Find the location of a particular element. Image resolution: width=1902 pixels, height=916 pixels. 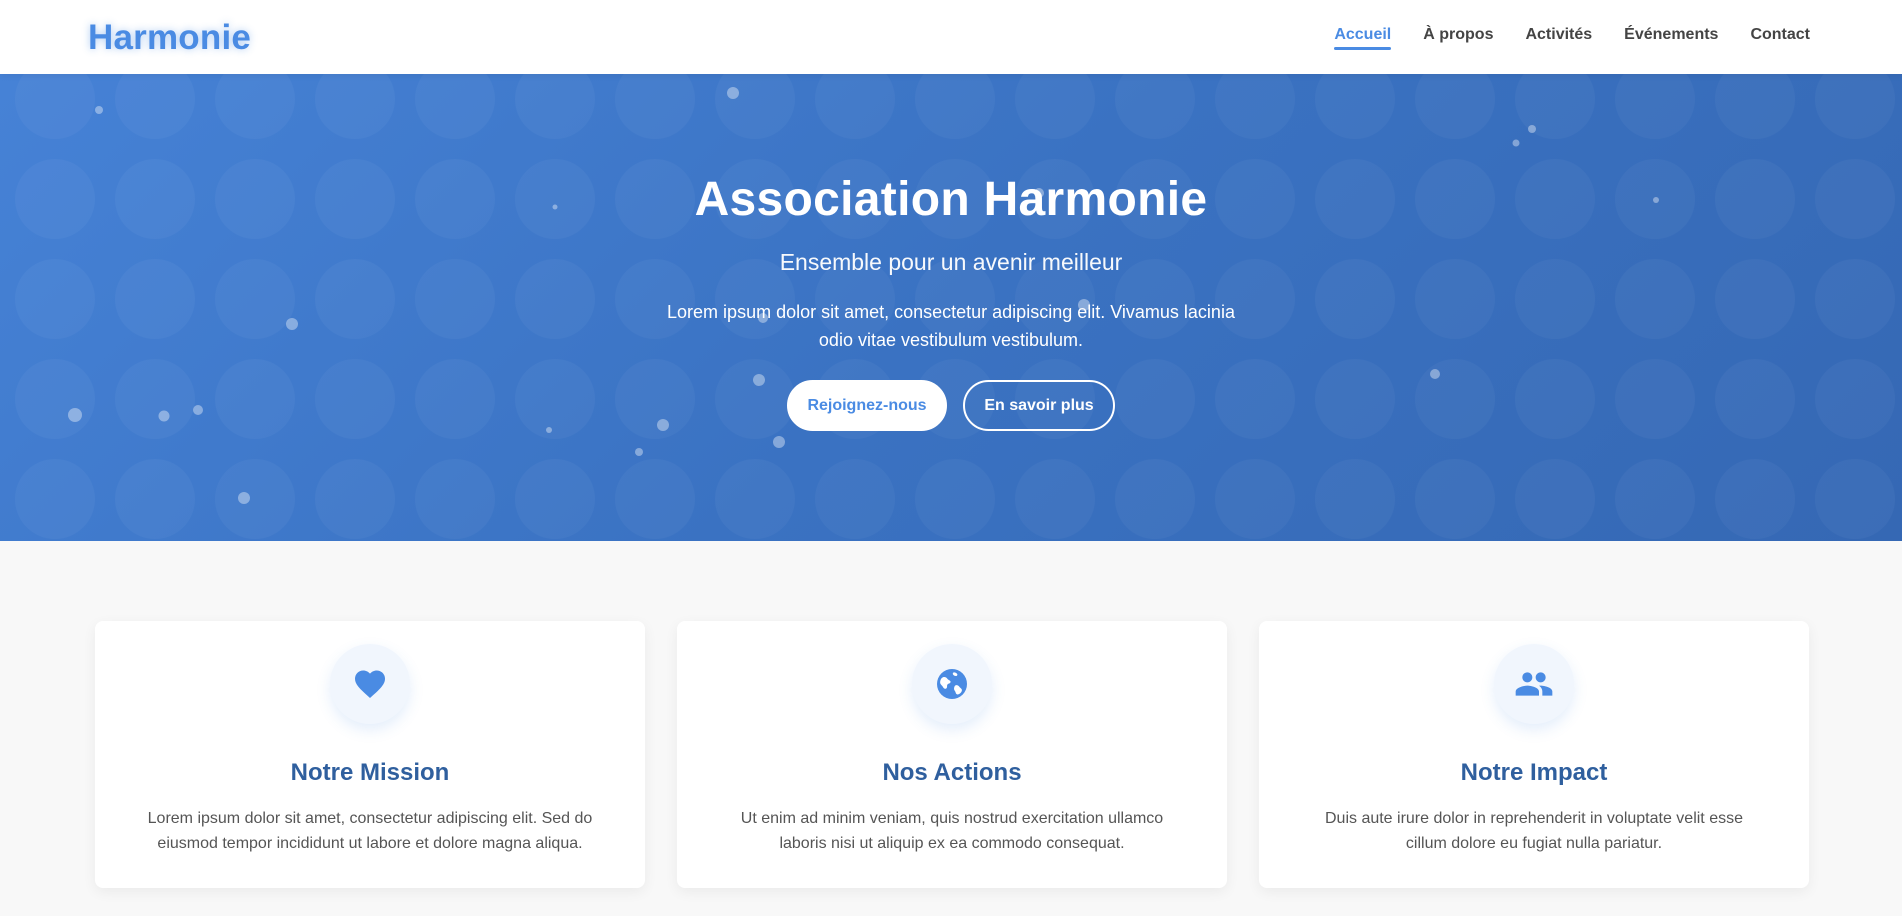

users-icon is located at coordinates (1534, 684).